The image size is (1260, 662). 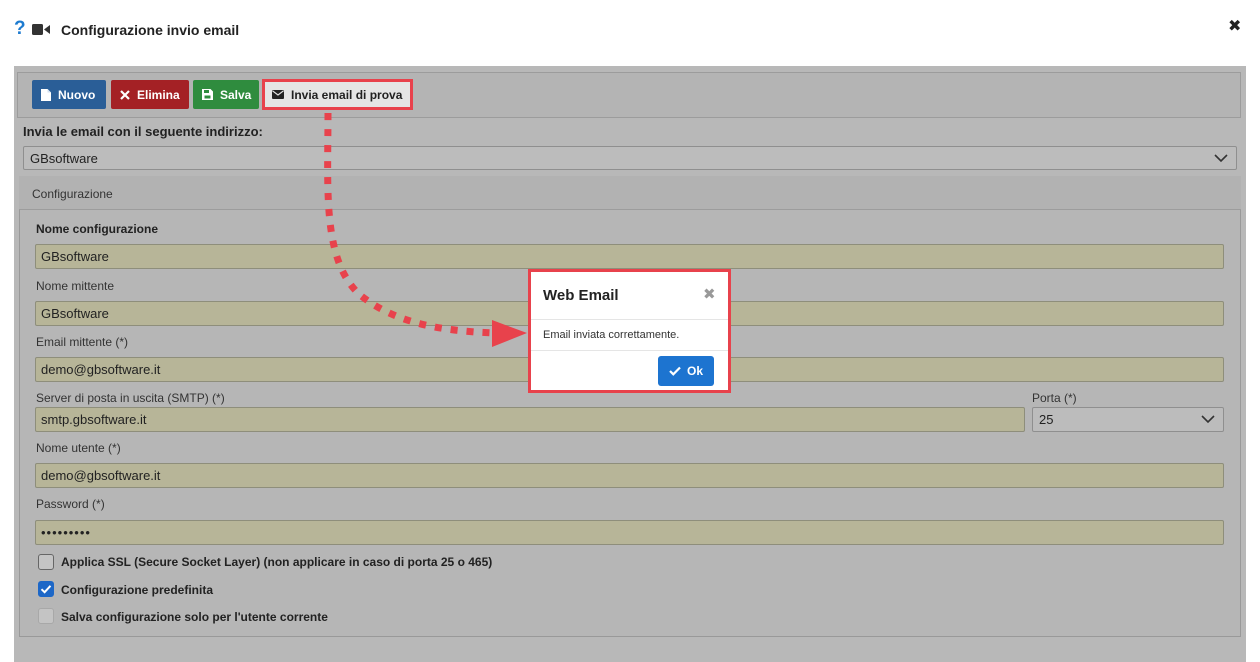 I want to click on default-config-checkbox, so click(x=46, y=589).